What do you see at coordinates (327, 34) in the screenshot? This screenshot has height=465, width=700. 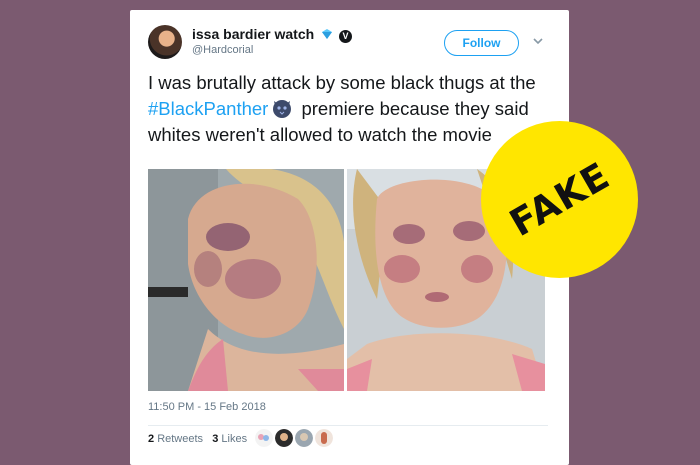 I see `verified-icon` at bounding box center [327, 34].